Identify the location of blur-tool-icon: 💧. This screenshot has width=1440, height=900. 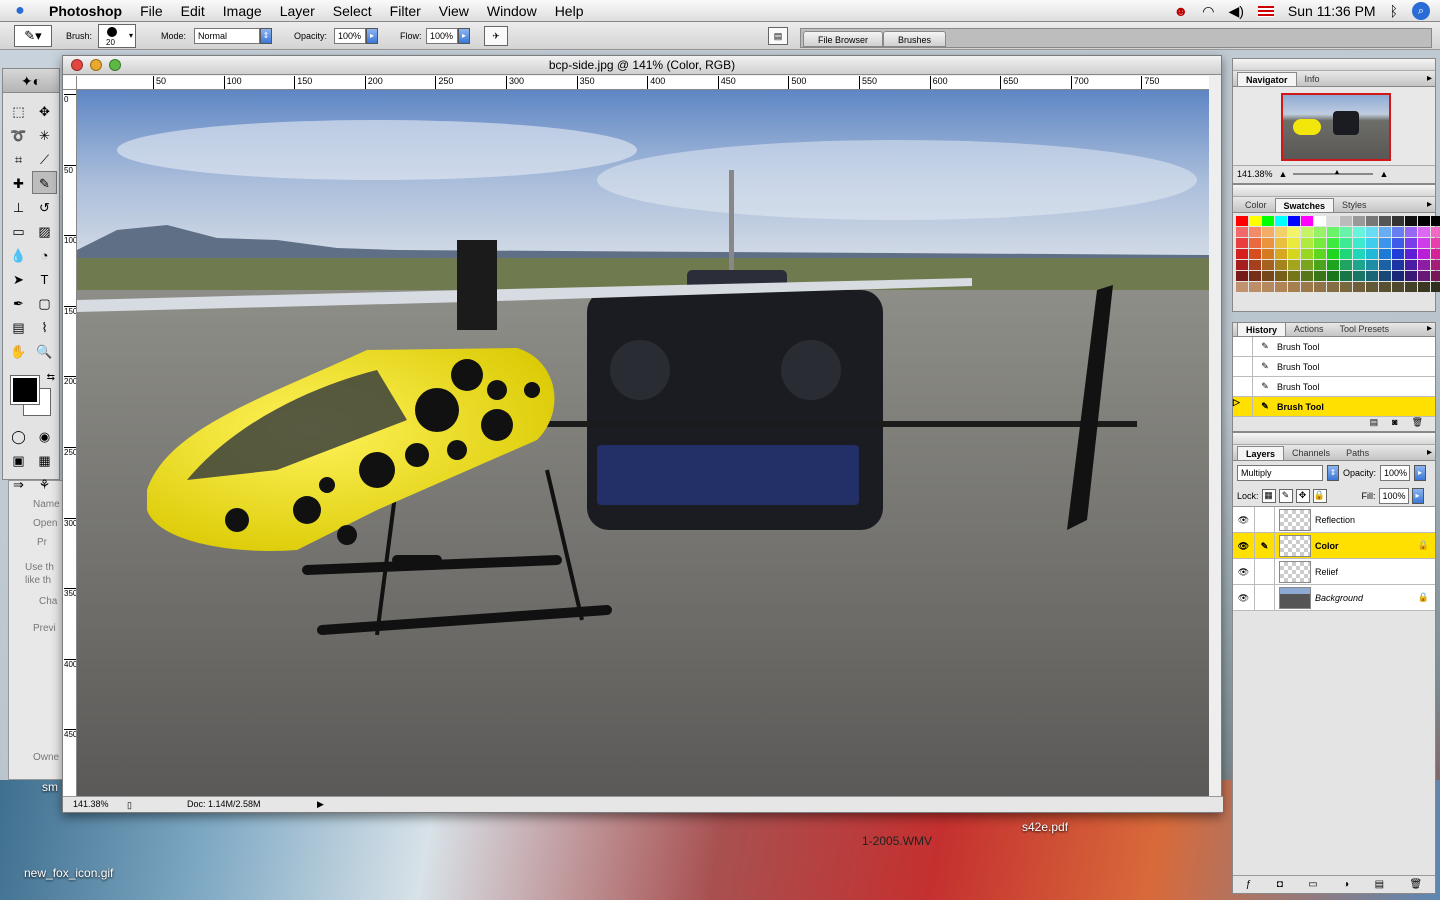
(18, 254).